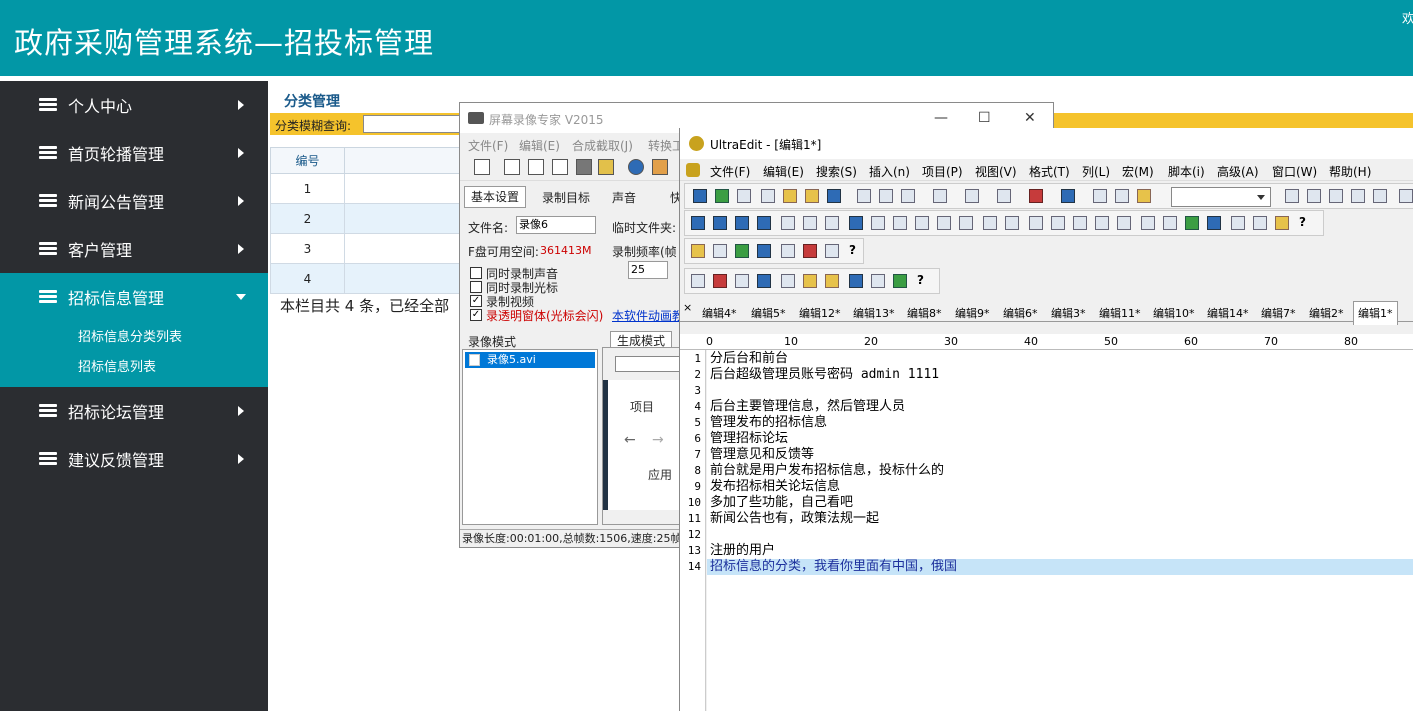 The width and height of the screenshot is (1413, 711). What do you see at coordinates (1170, 223) in the screenshot?
I see `frame-icon` at bounding box center [1170, 223].